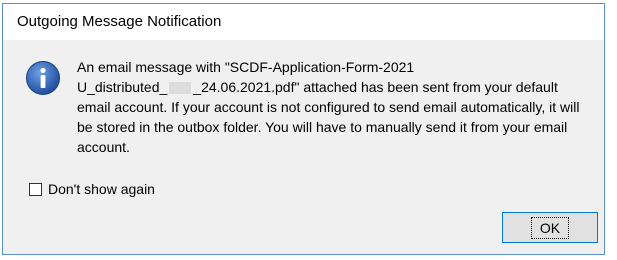 The height and width of the screenshot is (260, 617). Describe the element at coordinates (303, 22) in the screenshot. I see `title-bar: Outgoing Message Notification` at that location.